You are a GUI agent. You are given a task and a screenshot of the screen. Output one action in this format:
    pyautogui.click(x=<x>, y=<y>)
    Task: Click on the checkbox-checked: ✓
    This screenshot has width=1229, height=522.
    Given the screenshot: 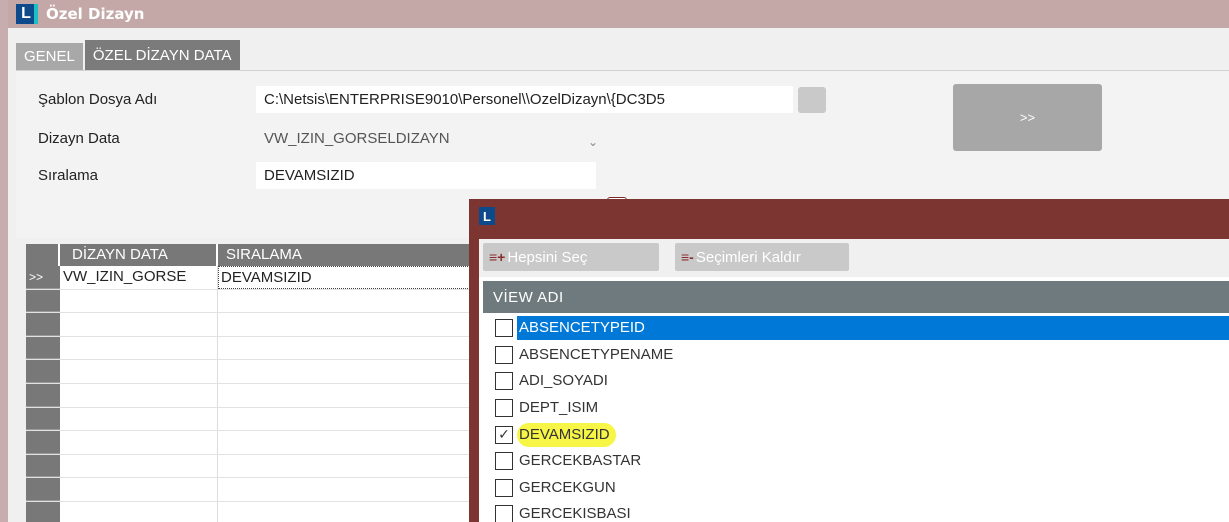 What is the action you would take?
    pyautogui.click(x=504, y=434)
    